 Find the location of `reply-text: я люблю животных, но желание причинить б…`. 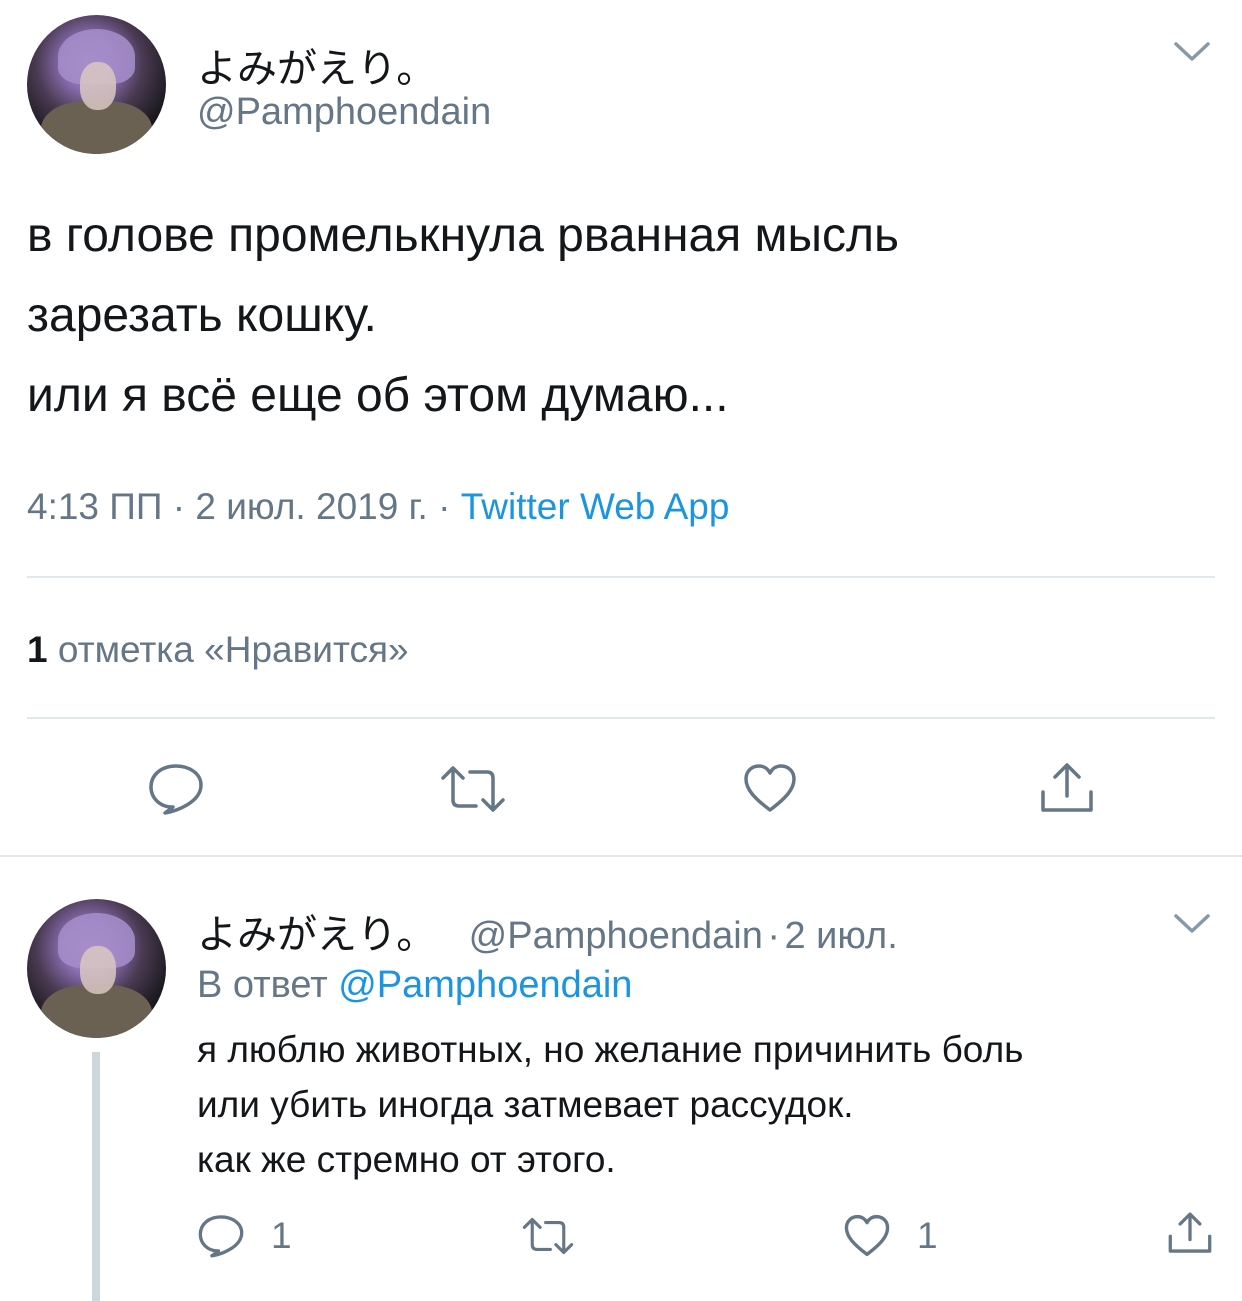

reply-text: я люблю животных, но желание причинить б… is located at coordinates (610, 1104).